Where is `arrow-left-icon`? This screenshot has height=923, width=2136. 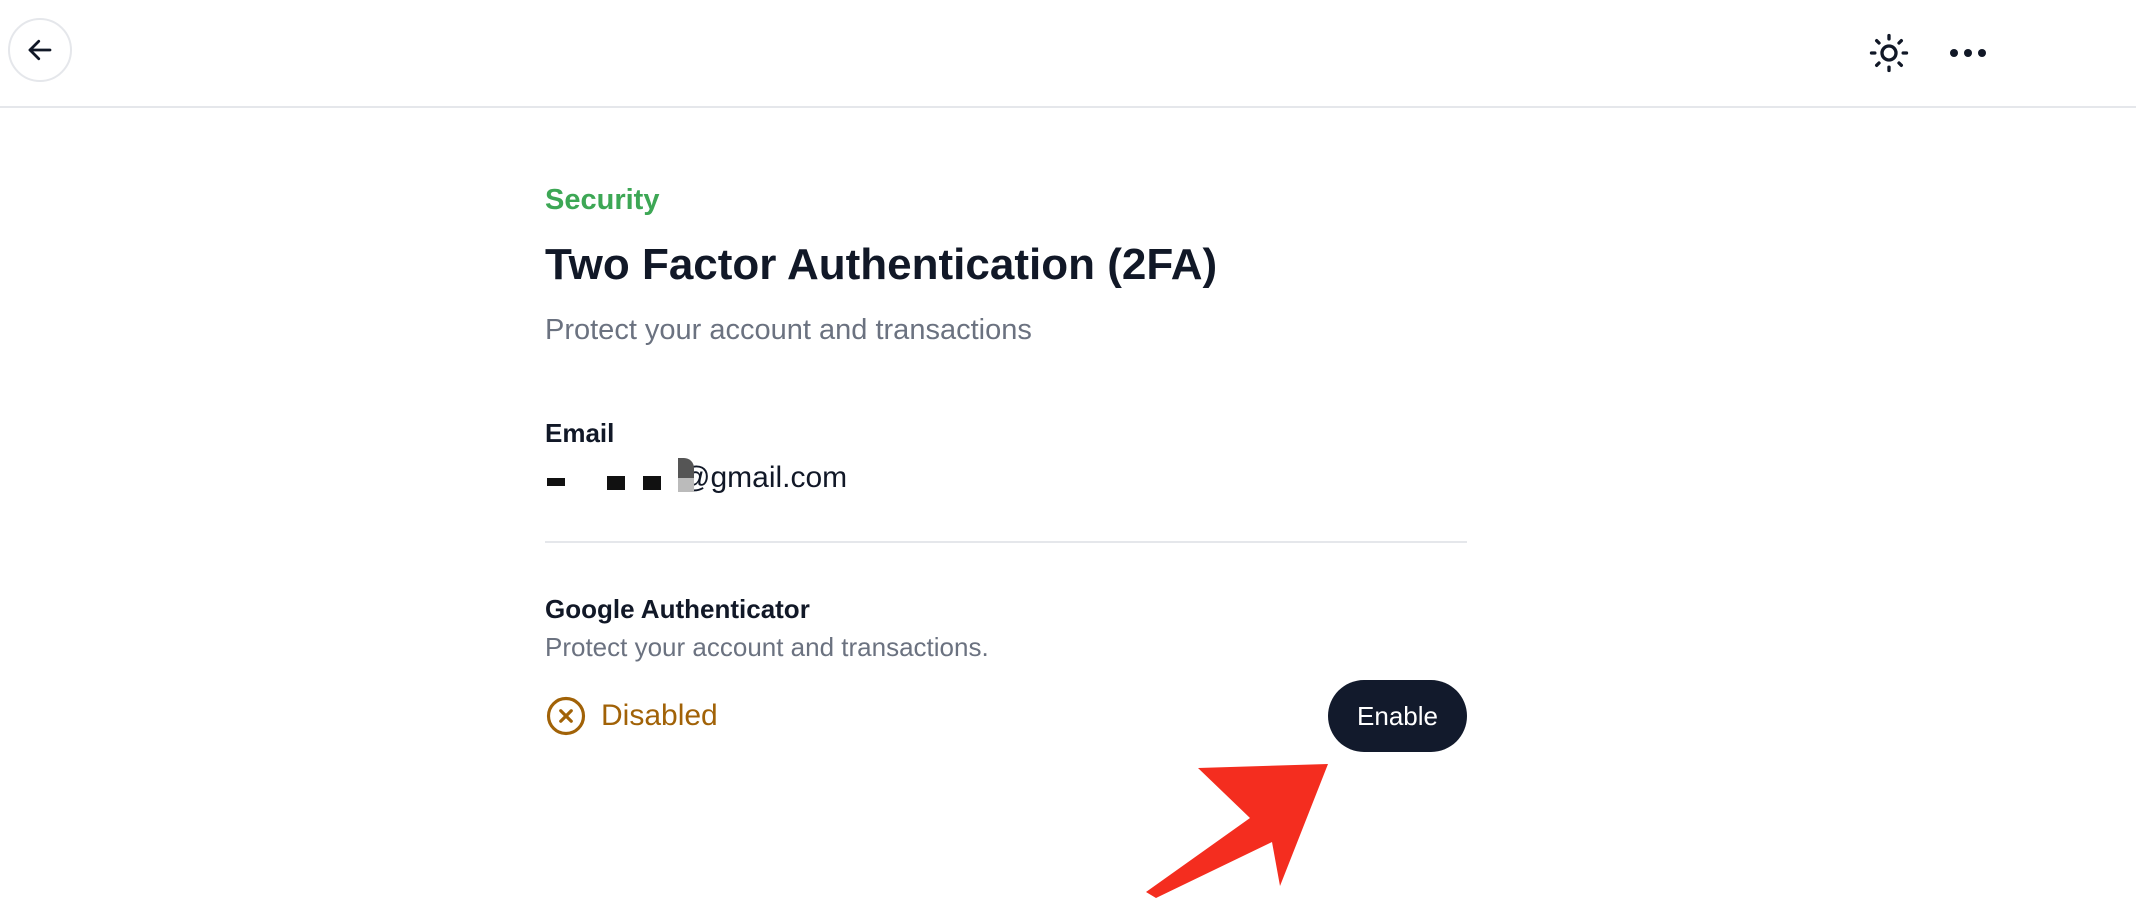 arrow-left-icon is located at coordinates (40, 50).